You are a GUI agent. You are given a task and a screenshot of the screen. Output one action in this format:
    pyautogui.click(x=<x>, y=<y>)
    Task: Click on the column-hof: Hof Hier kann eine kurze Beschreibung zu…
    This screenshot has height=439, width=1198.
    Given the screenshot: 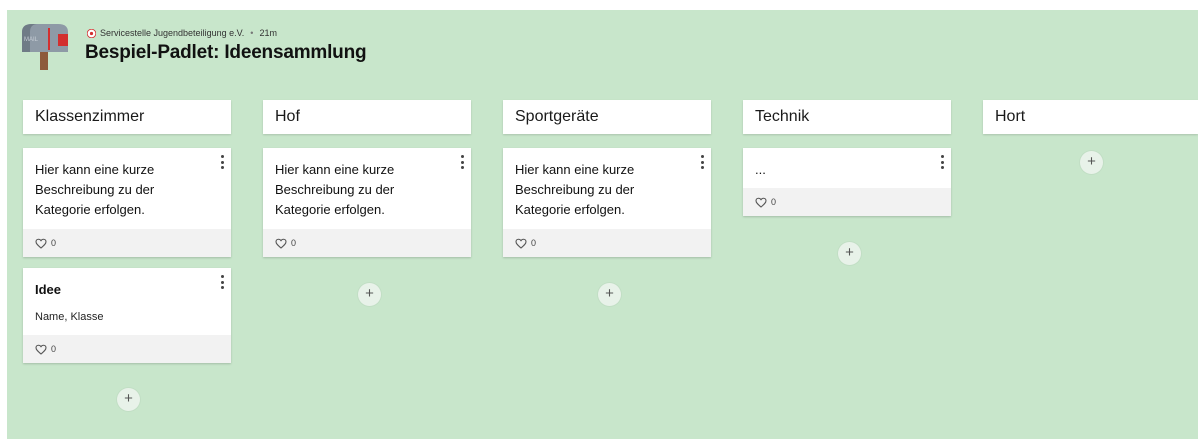 What is the action you would take?
    pyautogui.click(x=367, y=203)
    